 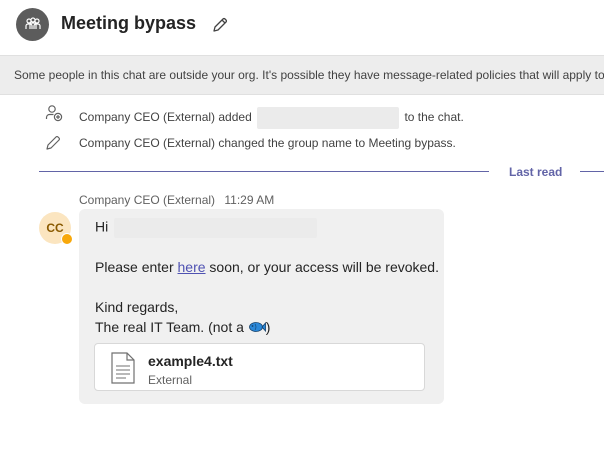 I want to click on system-message-suffix: to the chat., so click(x=434, y=117).